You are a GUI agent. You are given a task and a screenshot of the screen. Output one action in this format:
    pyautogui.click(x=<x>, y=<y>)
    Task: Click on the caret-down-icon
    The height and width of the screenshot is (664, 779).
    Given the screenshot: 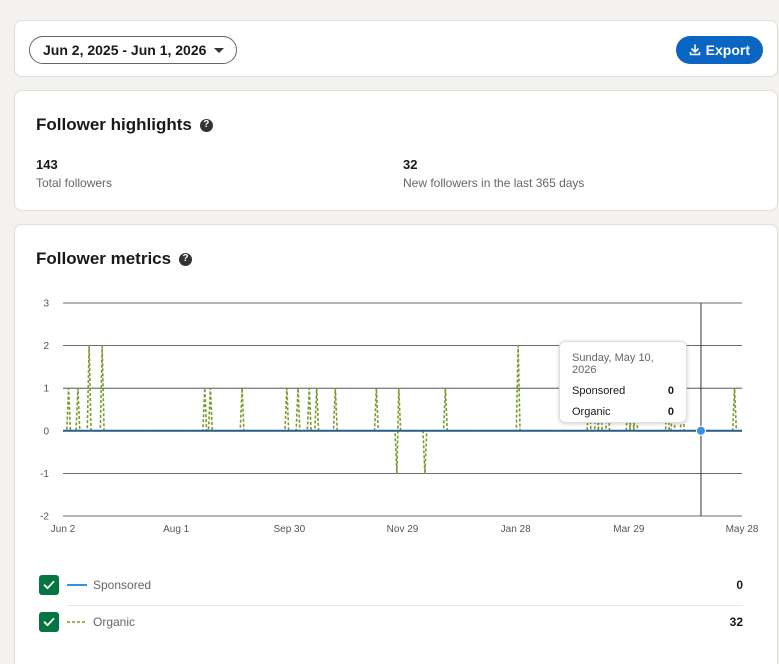 What is the action you would take?
    pyautogui.click(x=219, y=50)
    